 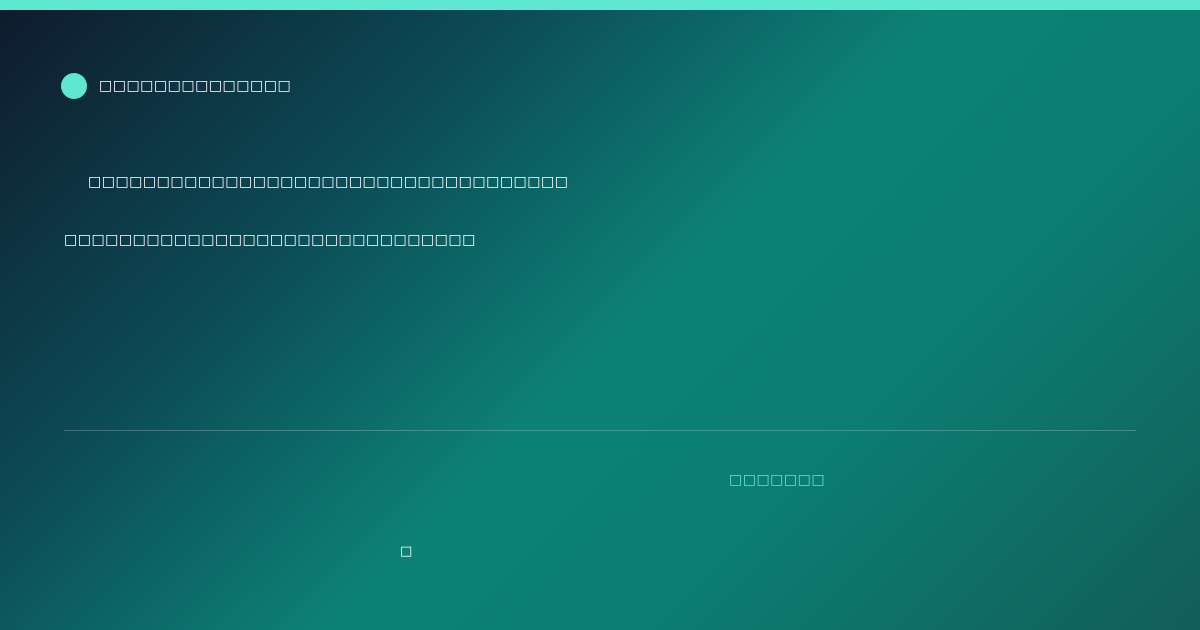 I want to click on top-accent-bar, so click(x=600, y=5).